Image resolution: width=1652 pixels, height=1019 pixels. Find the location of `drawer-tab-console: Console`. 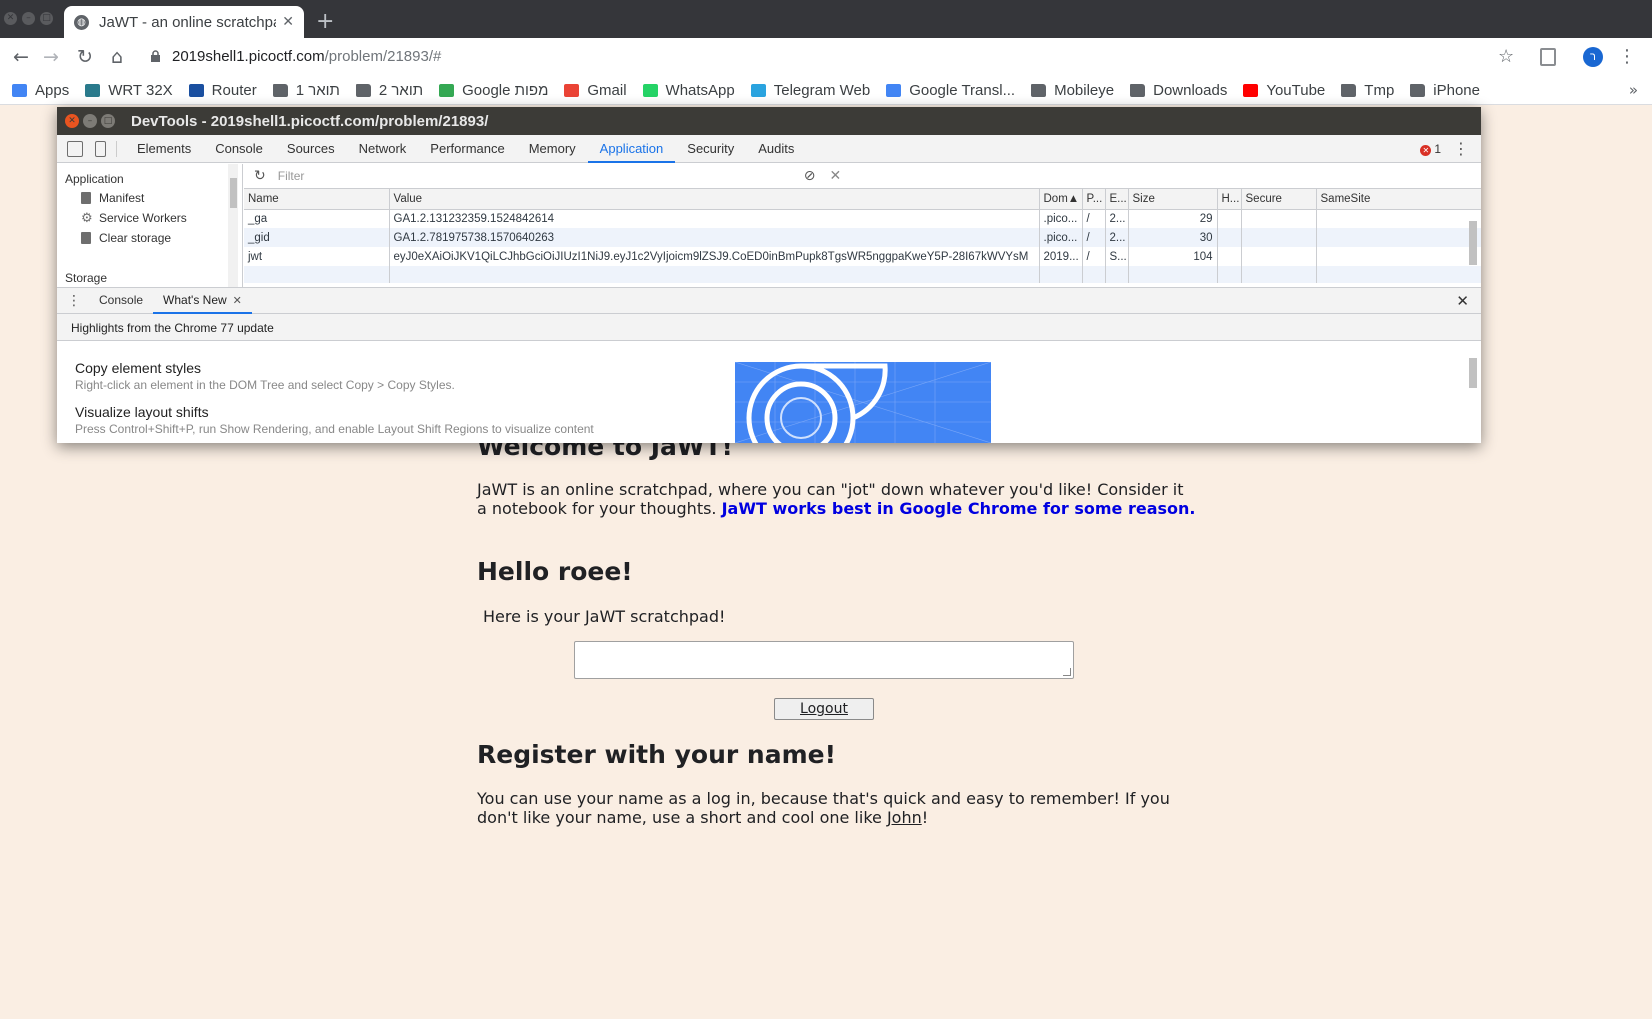

drawer-tab-console: Console is located at coordinates (121, 300).